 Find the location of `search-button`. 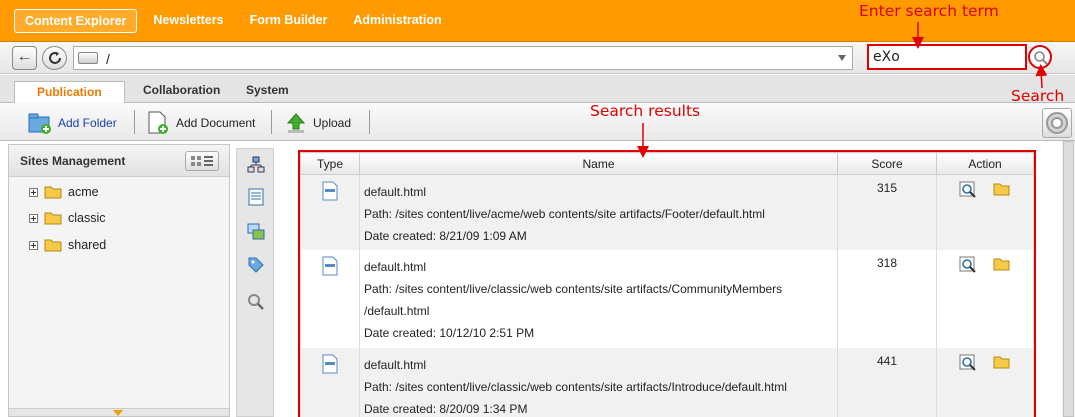

search-button is located at coordinates (1040, 57).